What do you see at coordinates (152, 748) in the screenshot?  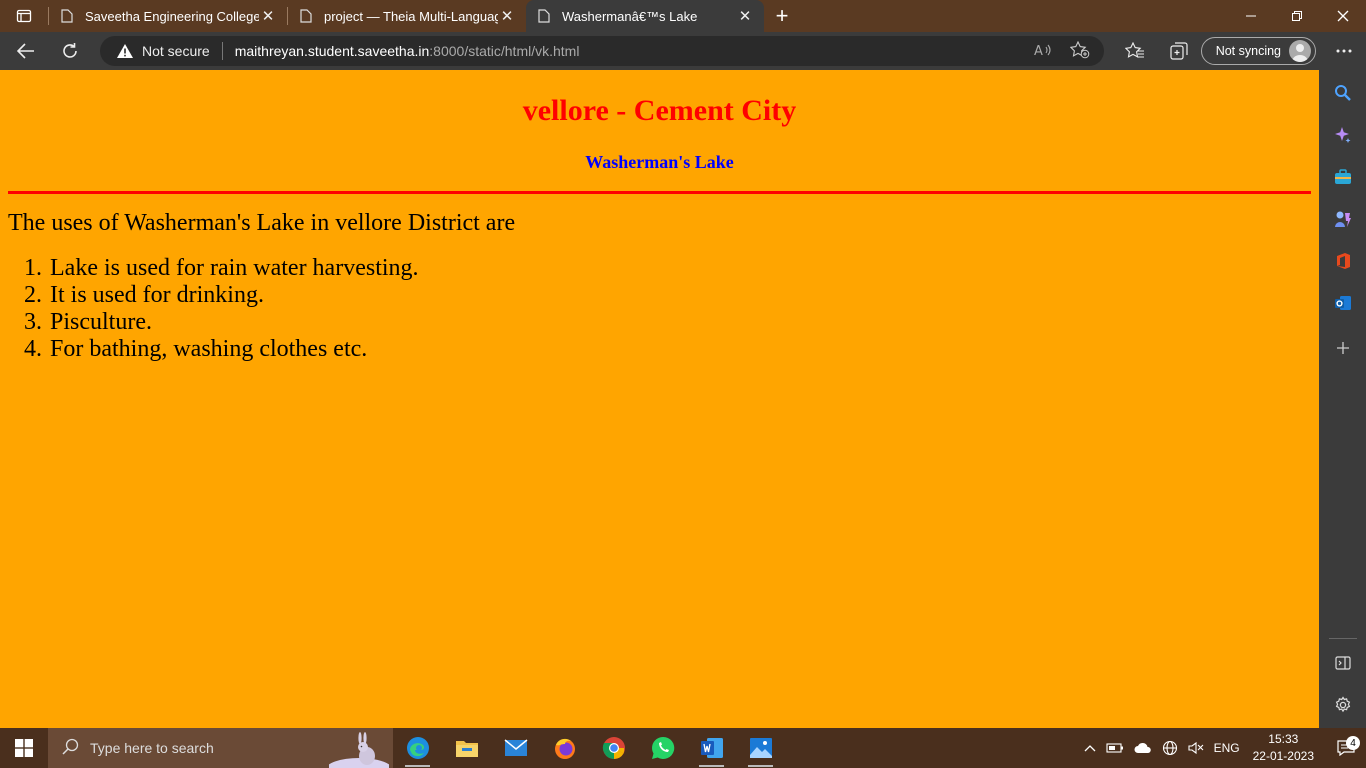 I see `search-placeholder: Type here to search` at bounding box center [152, 748].